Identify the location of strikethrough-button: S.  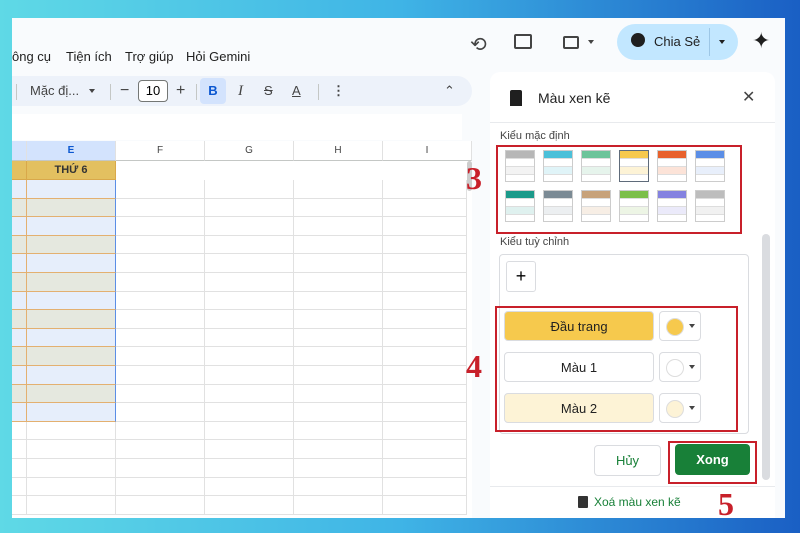
(268, 91).